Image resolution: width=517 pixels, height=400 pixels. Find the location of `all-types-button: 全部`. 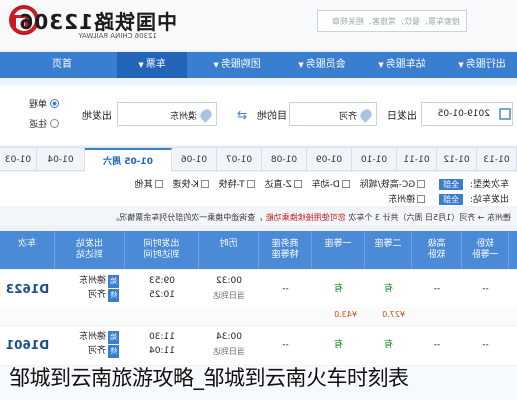

all-types-button: 全部 is located at coordinates (451, 184).